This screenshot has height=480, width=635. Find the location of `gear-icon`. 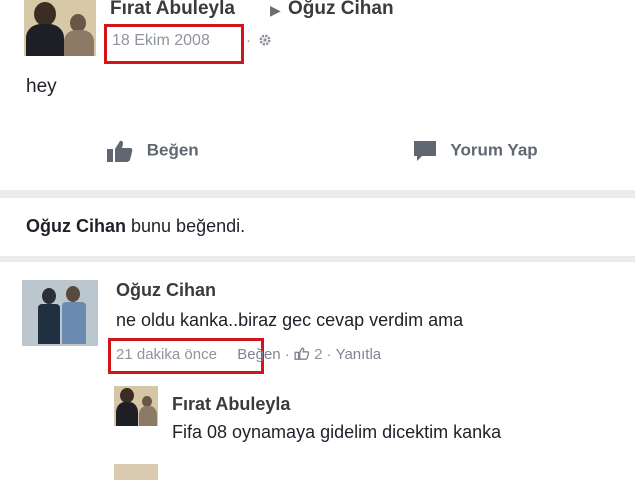

gear-icon is located at coordinates (265, 41).